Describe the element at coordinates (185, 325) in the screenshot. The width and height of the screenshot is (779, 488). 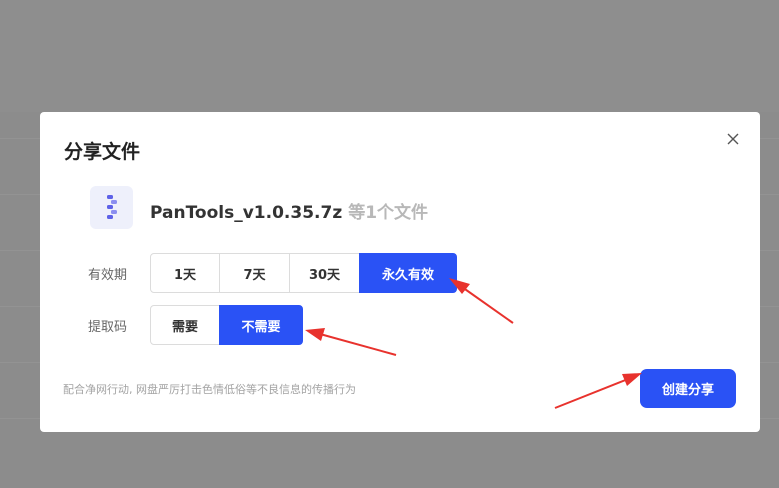
I see `code-option-required: 需要` at that location.